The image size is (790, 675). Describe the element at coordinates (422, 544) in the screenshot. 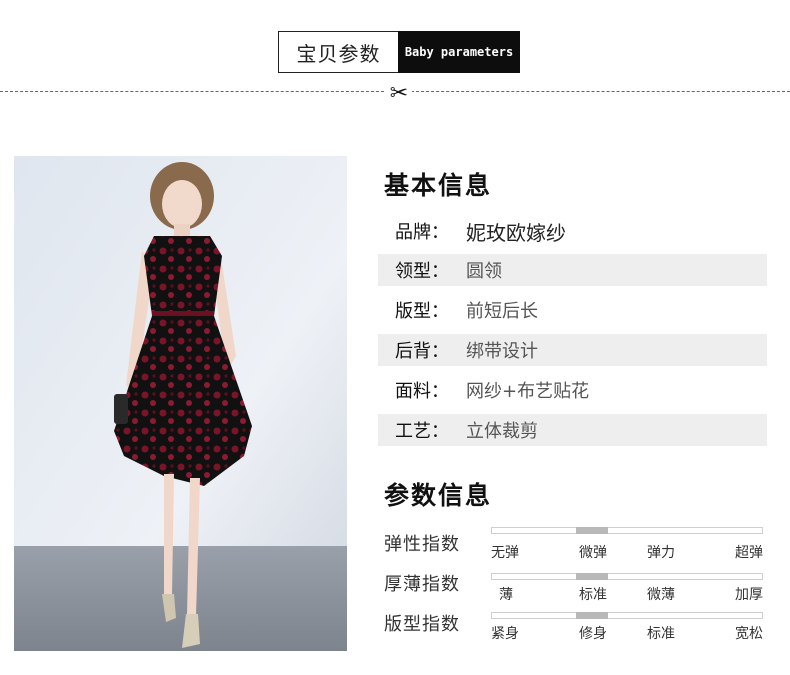

I see `param-label-elasticity: 弹性指数` at that location.